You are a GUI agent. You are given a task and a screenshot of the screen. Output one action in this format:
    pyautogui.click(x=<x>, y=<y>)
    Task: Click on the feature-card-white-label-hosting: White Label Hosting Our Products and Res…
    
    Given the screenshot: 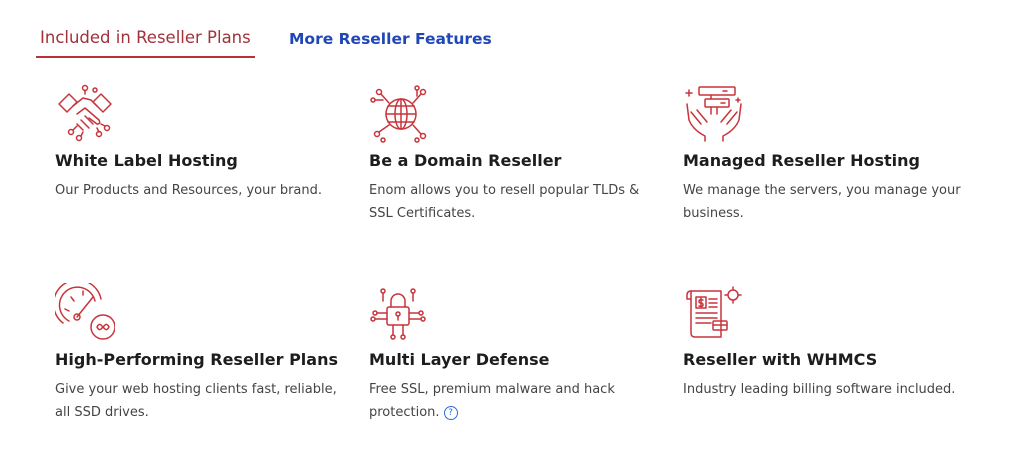 What is the action you would take?
    pyautogui.click(x=205, y=141)
    